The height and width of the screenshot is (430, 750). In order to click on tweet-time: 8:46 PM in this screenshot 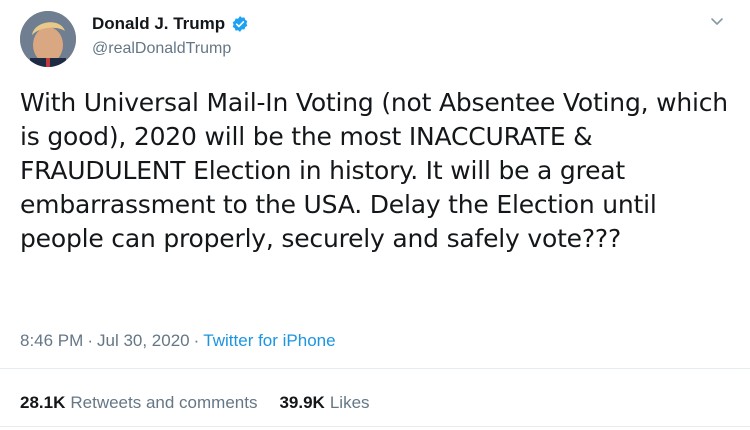, I will do `click(51, 341)`.